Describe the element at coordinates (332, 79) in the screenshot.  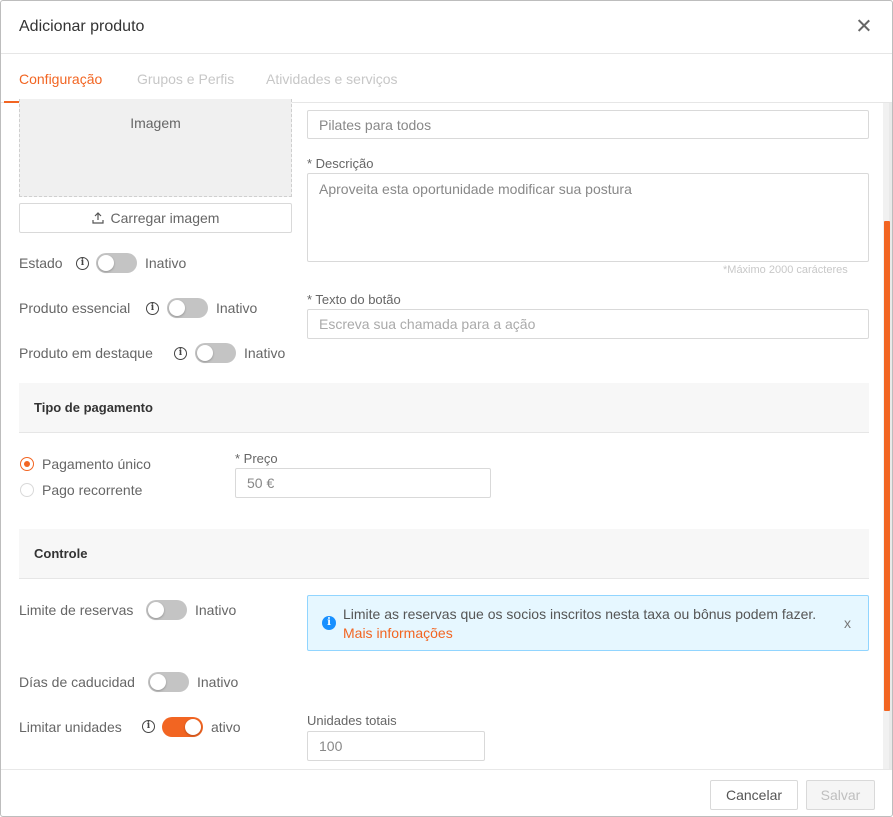
I see `tab-atividades-e-servicos: Atividades e serviços` at that location.